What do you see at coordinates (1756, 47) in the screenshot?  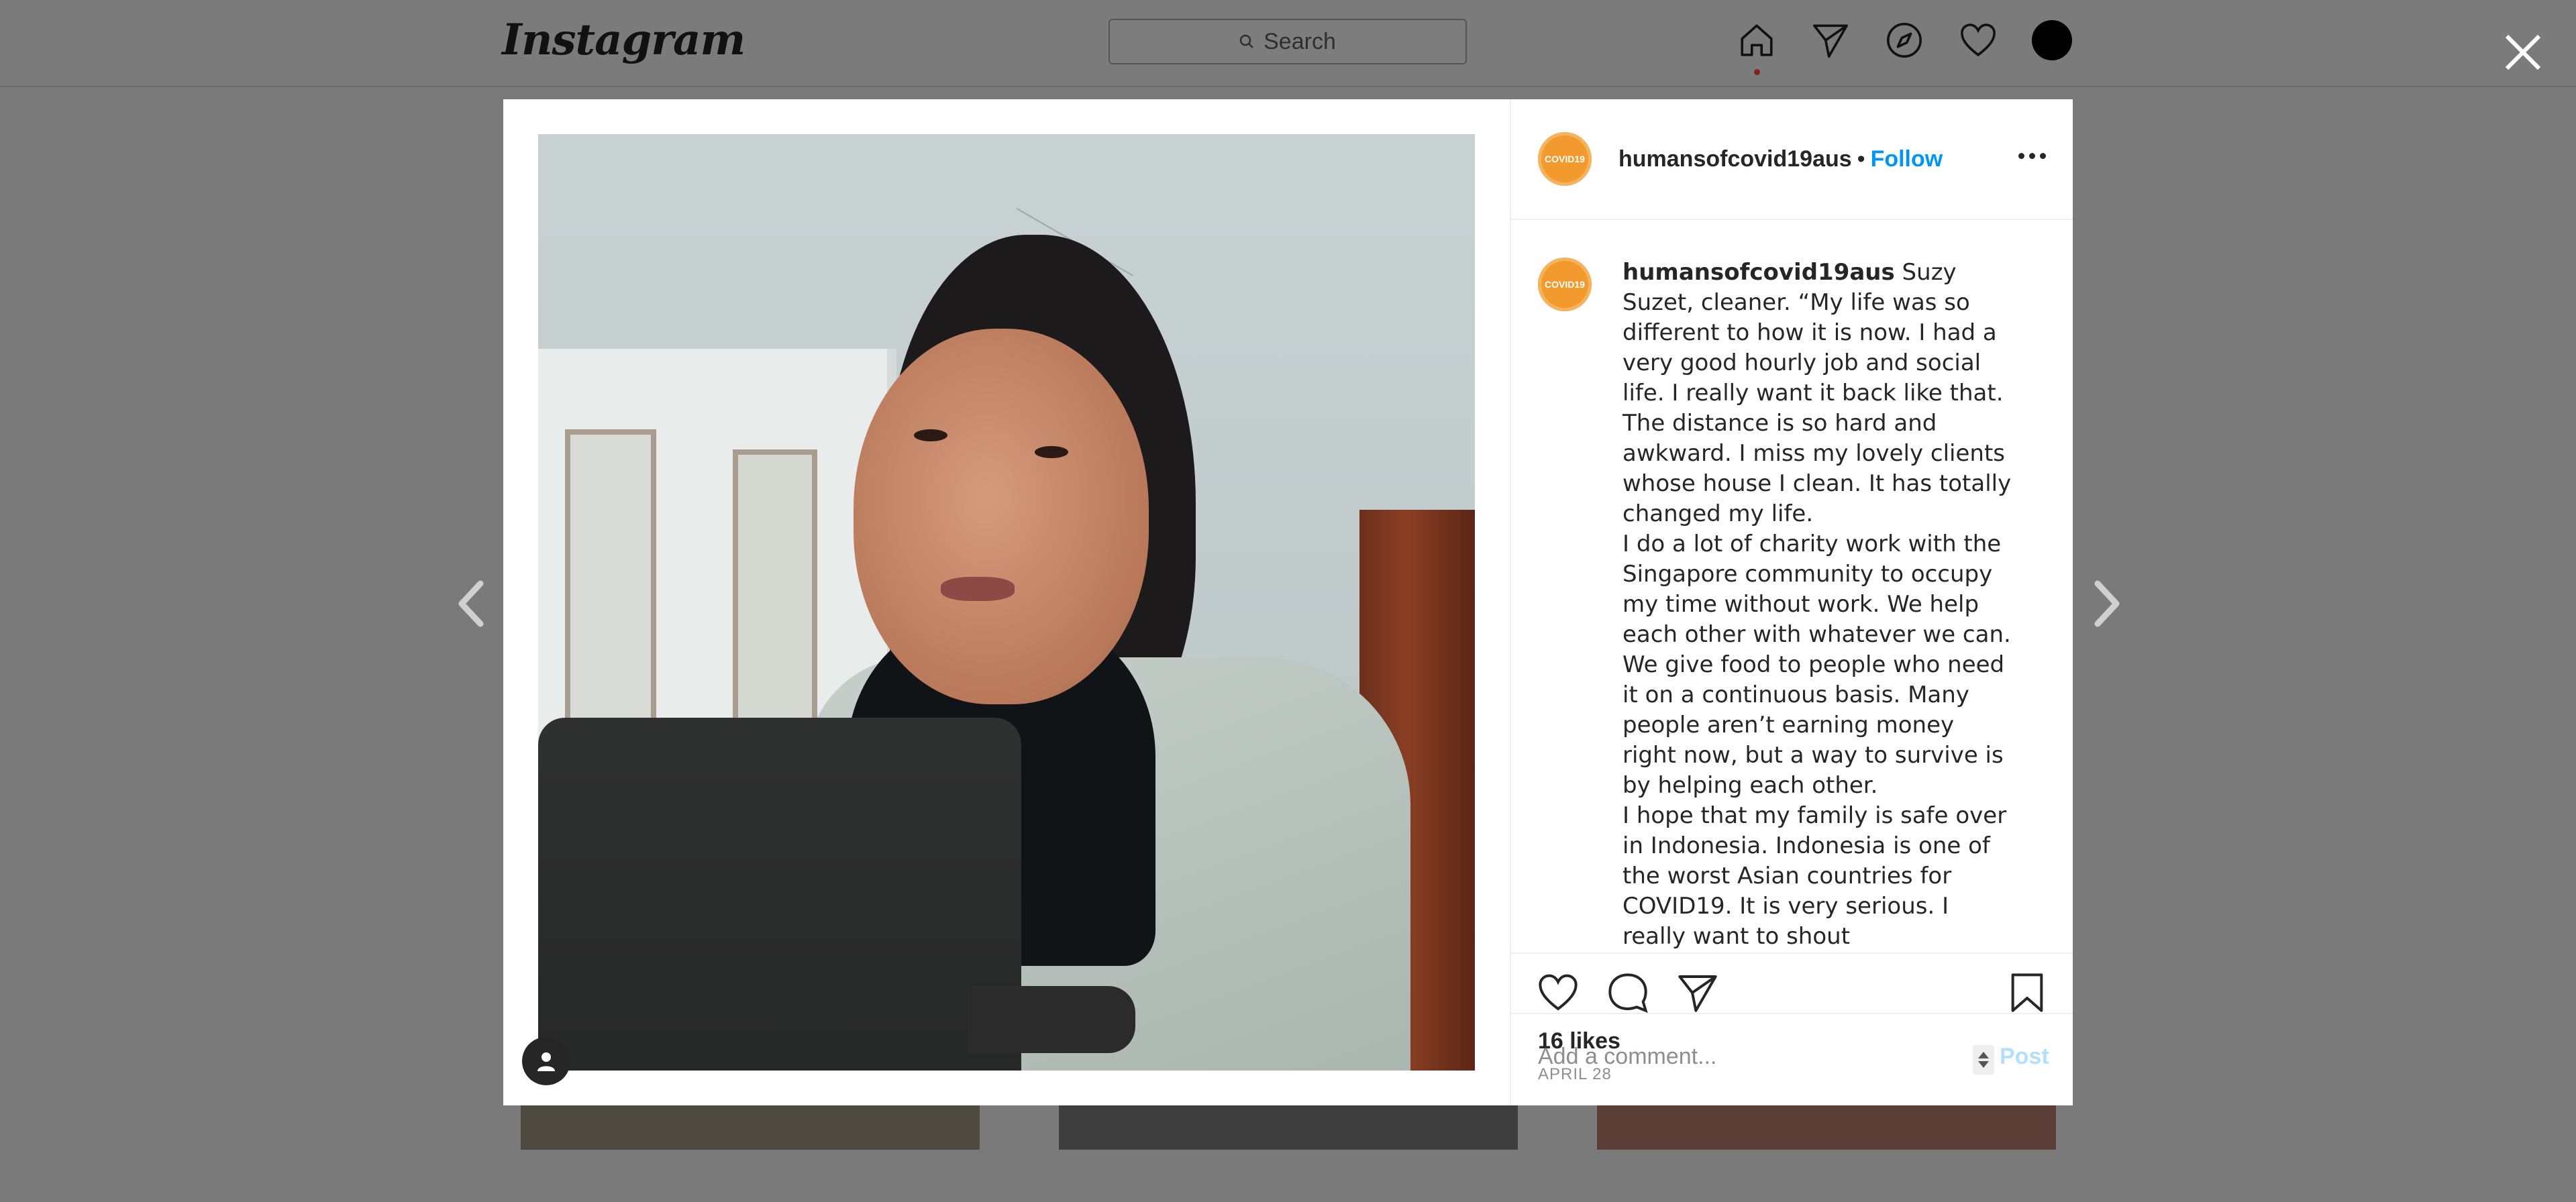 I see `home-icon` at bounding box center [1756, 47].